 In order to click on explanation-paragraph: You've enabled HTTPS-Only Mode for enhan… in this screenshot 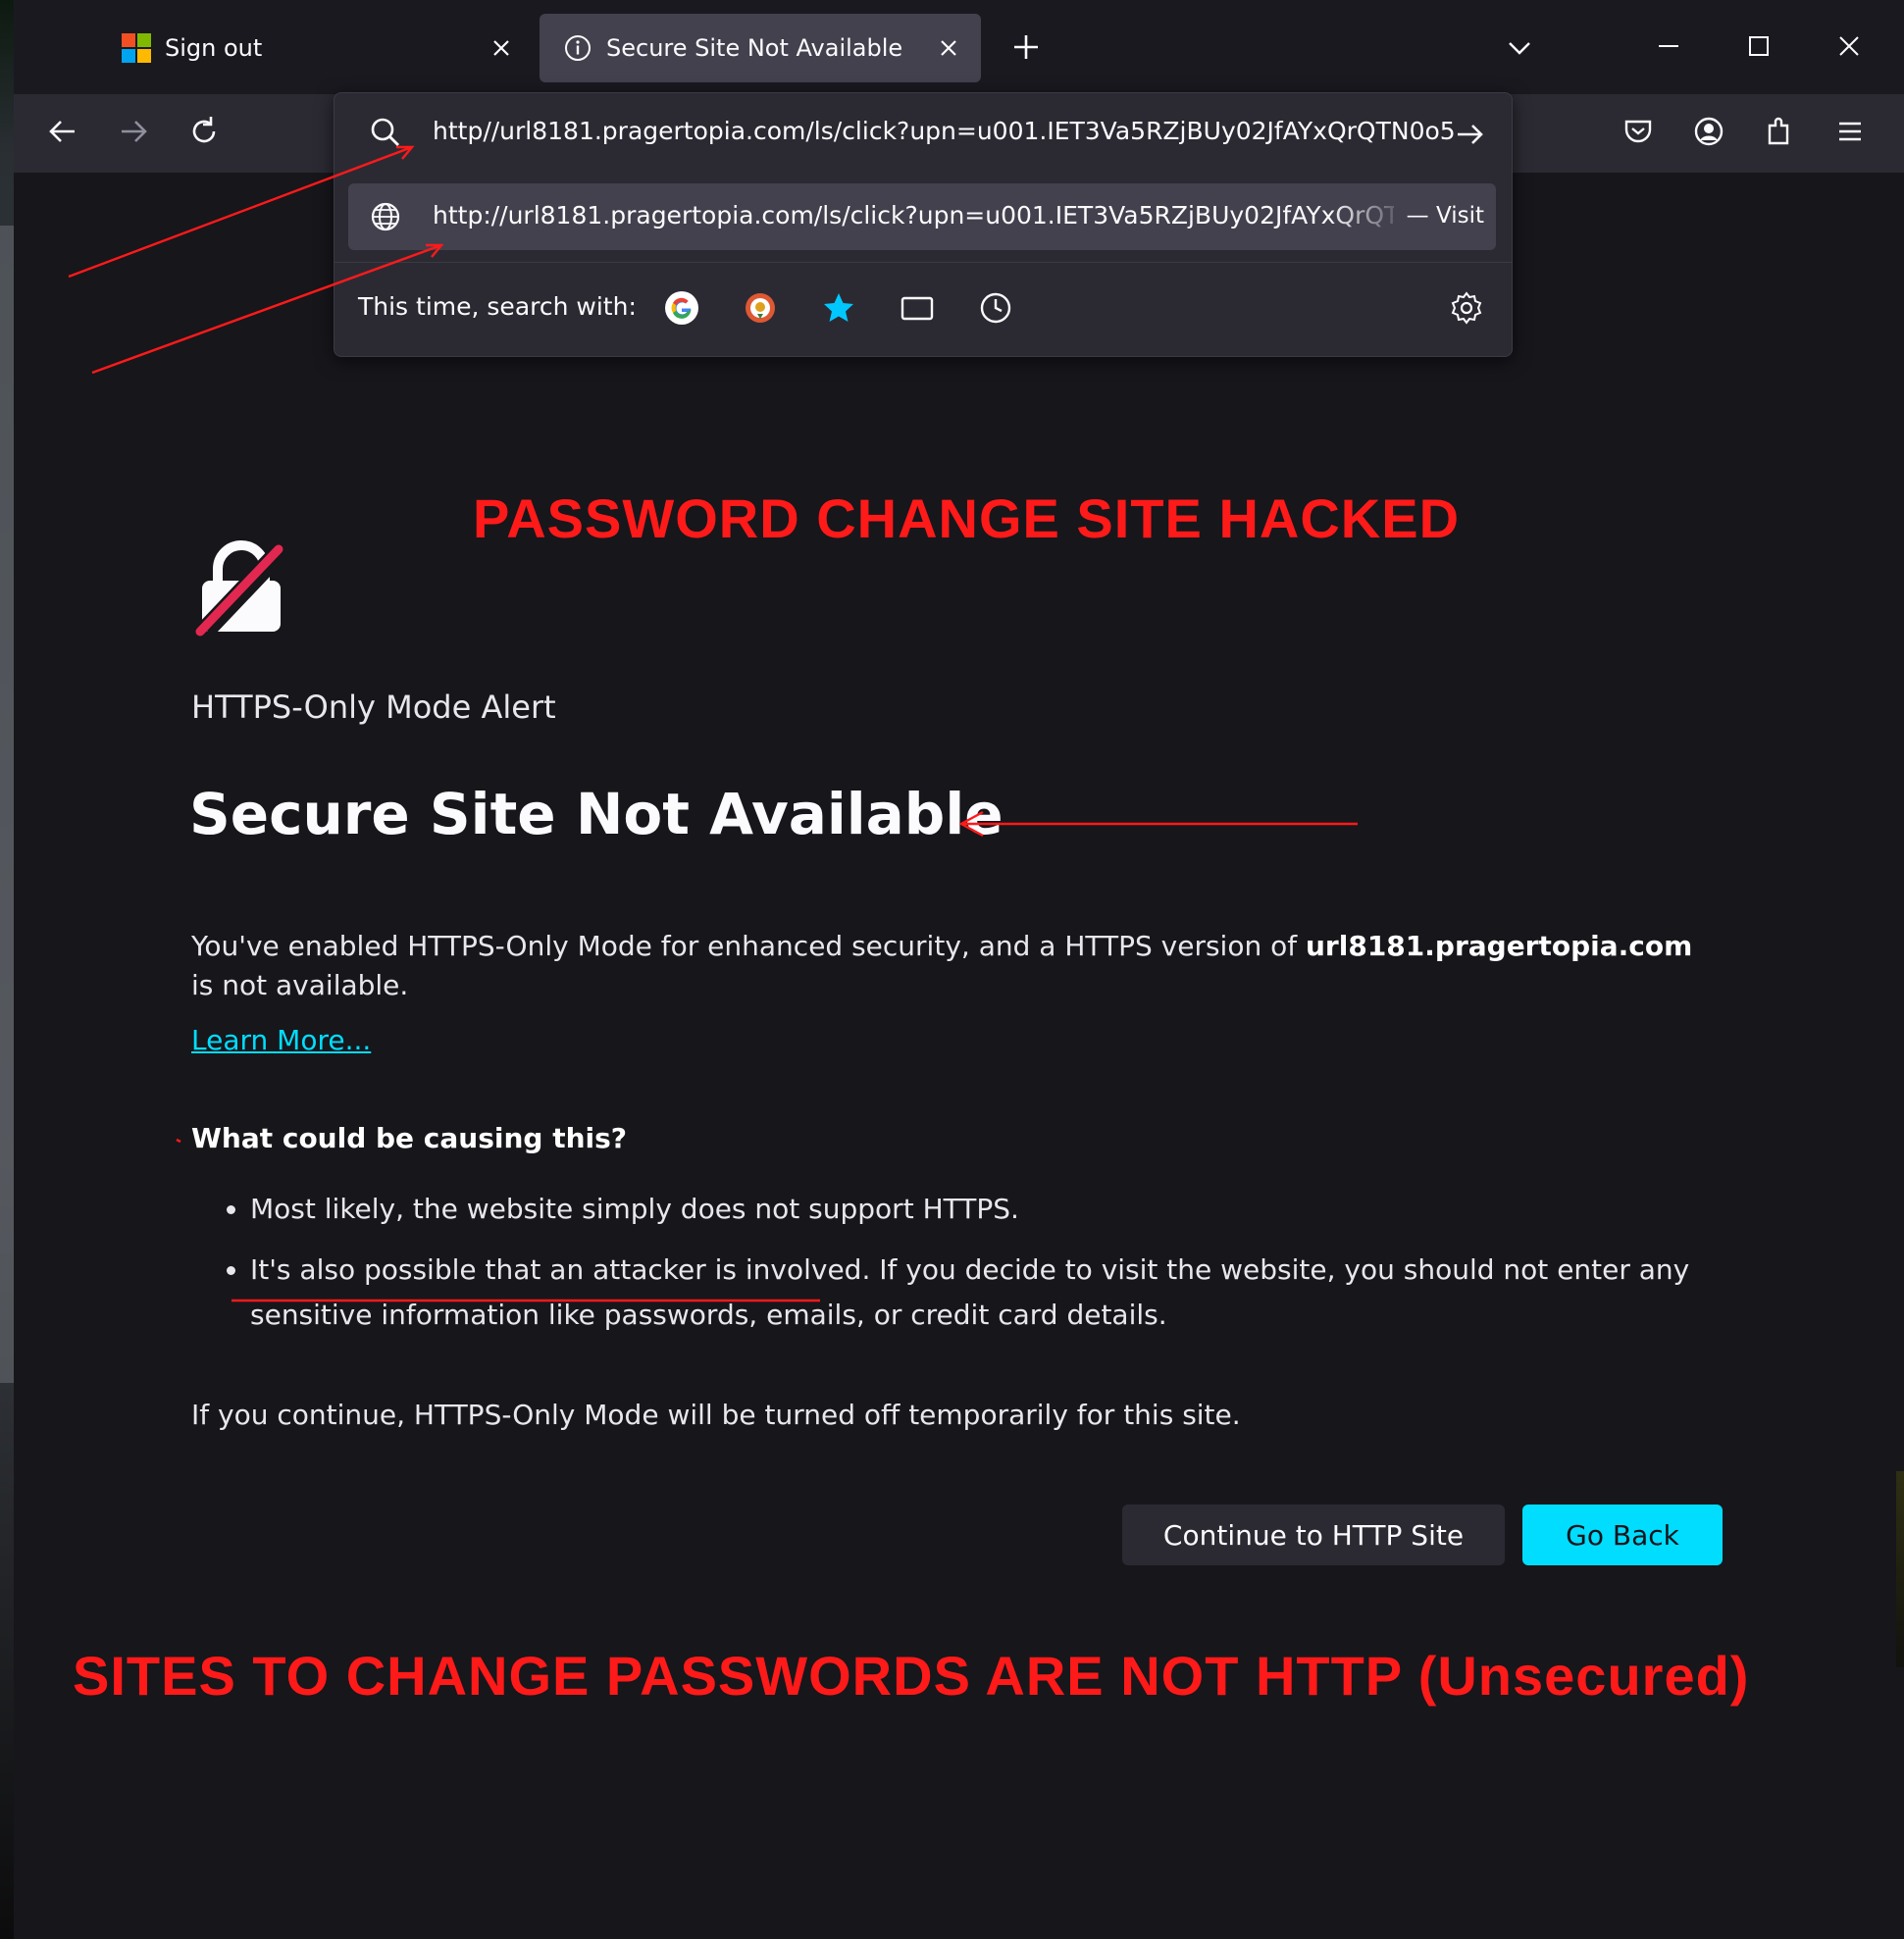, I will do `click(946, 966)`.